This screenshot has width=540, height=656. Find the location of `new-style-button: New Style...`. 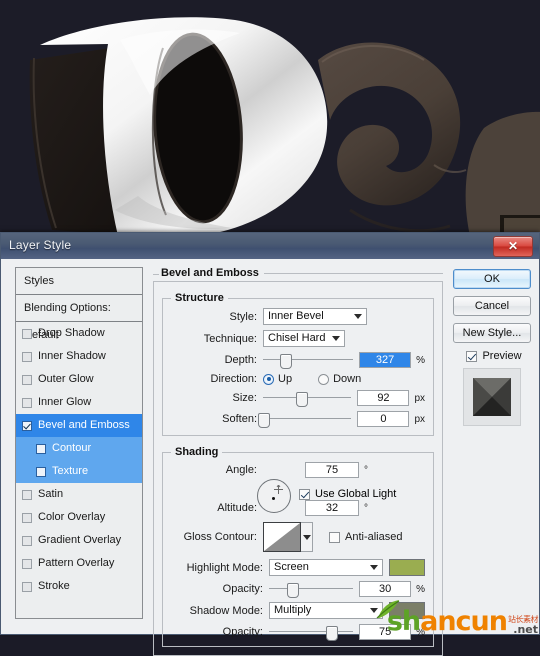

new-style-button: New Style... is located at coordinates (492, 333).